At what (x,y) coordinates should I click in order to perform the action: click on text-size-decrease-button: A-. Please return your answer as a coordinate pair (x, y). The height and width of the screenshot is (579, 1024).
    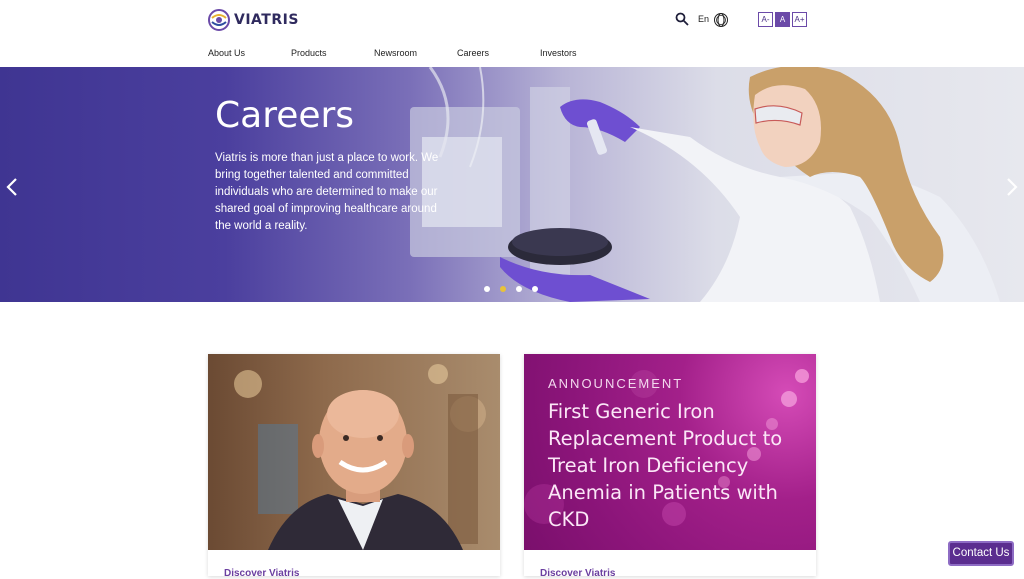
    Looking at the image, I should click on (765, 19).